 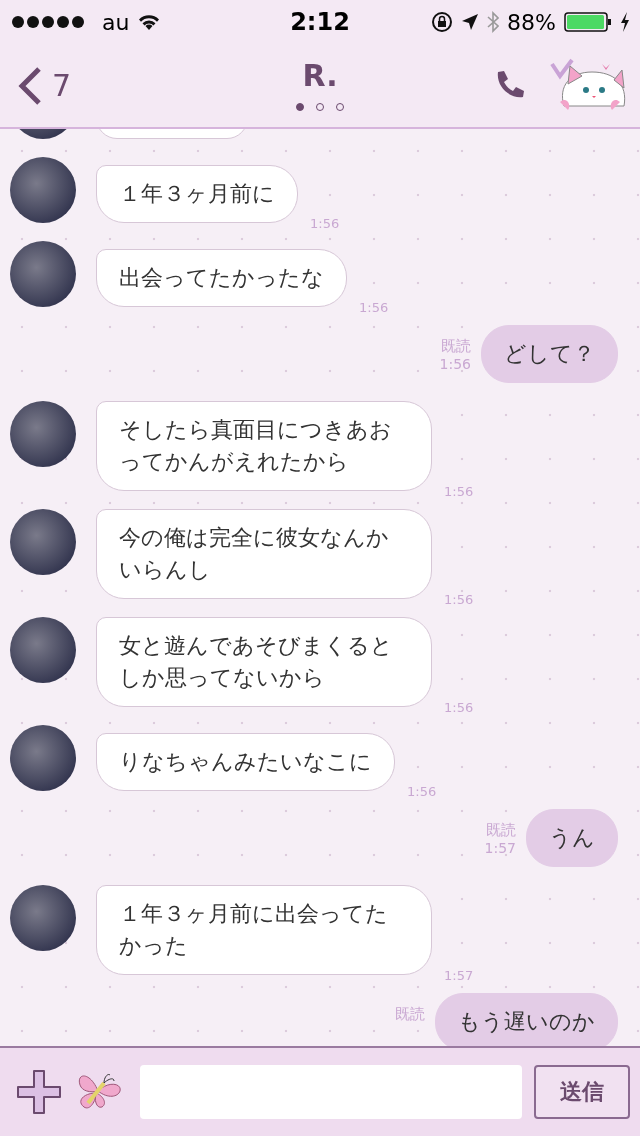 What do you see at coordinates (320, 22) in the screenshot?
I see `clock-time: 2:12` at bounding box center [320, 22].